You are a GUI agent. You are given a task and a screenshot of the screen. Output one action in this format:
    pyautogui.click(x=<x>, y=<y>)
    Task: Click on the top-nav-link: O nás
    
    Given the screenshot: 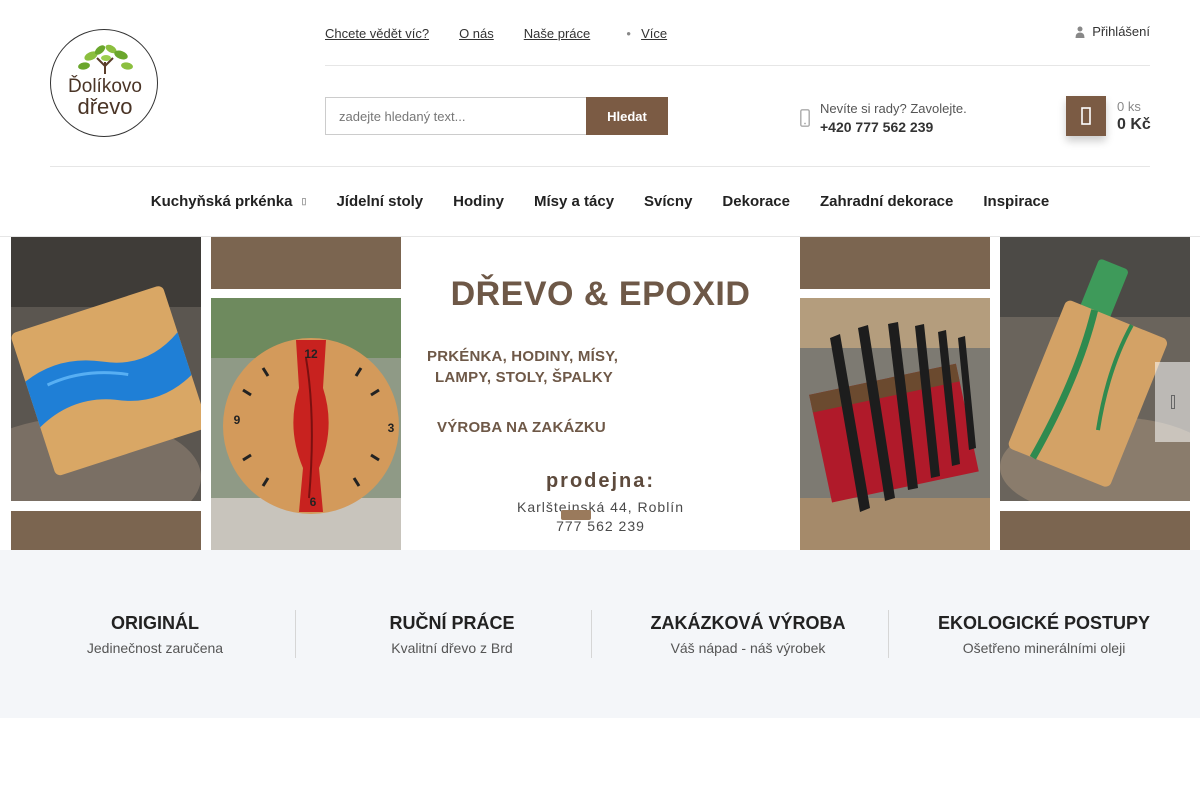 What is the action you would take?
    pyautogui.click(x=476, y=33)
    